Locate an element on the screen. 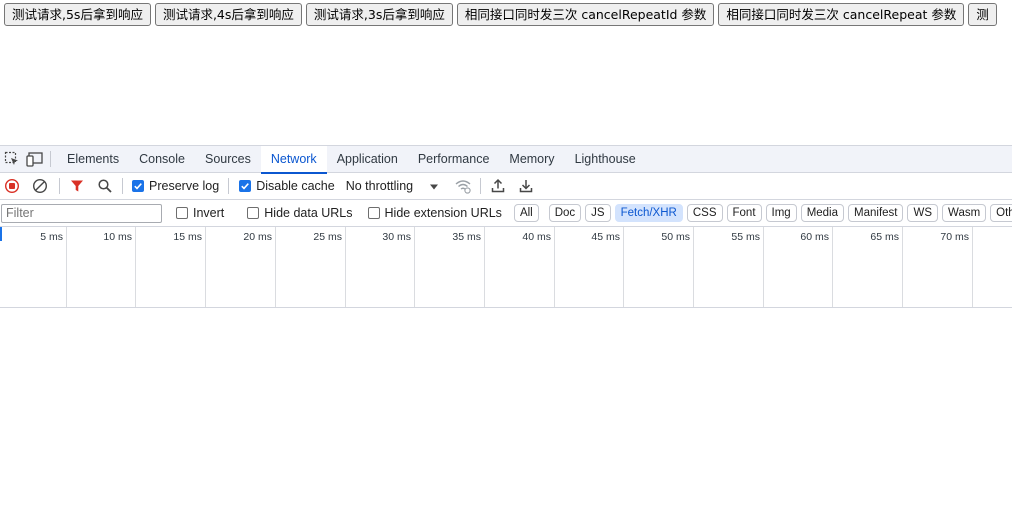 The image size is (1012, 520). tab-console: Console is located at coordinates (162, 159).